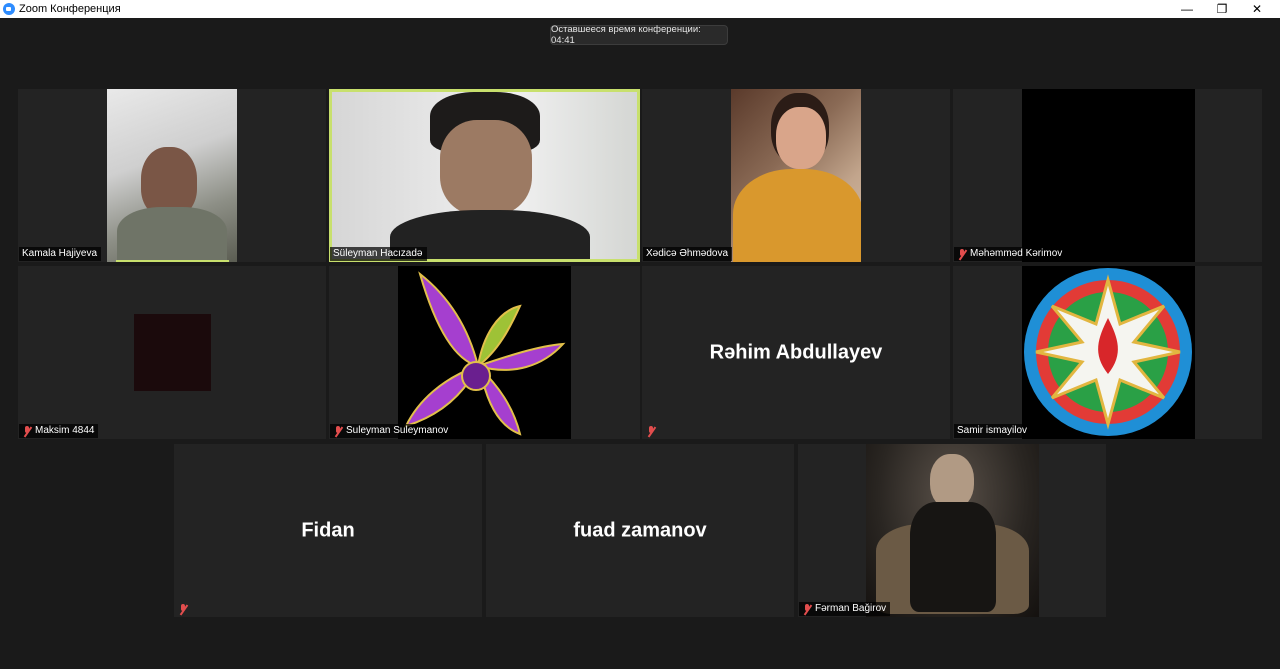  Describe the element at coordinates (172, 261) in the screenshot. I see `audio-level-bar` at that location.